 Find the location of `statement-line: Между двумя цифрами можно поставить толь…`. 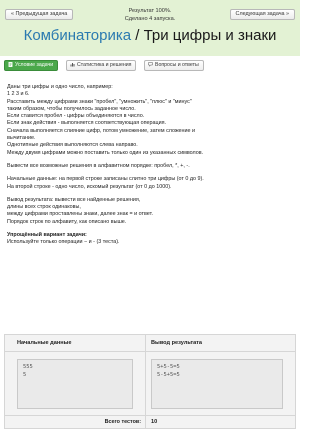

statement-line: Между двумя цифрами можно поставить толь… is located at coordinates (105, 152).